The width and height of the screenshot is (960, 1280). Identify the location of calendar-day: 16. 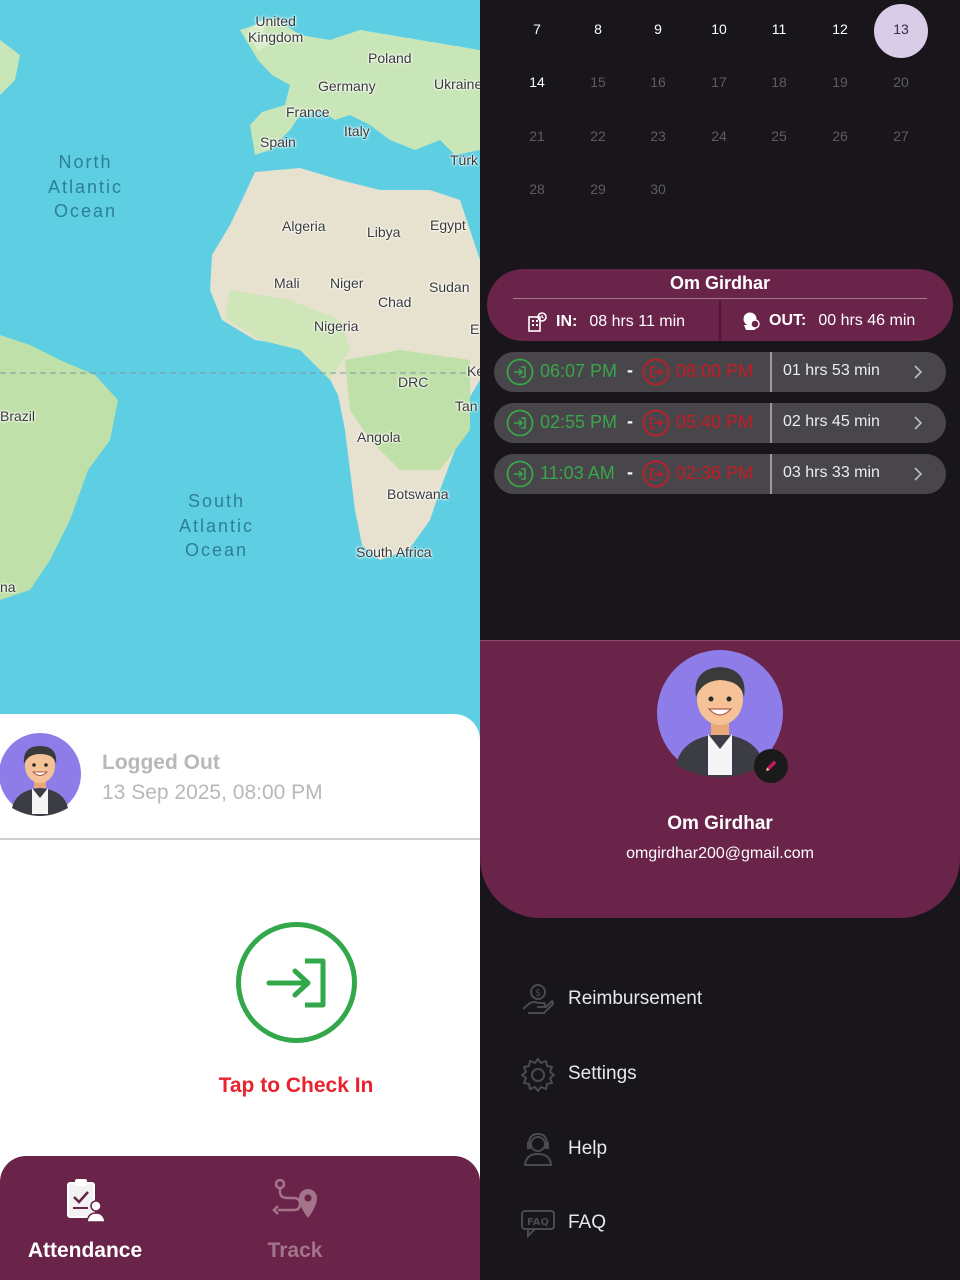
(658, 82).